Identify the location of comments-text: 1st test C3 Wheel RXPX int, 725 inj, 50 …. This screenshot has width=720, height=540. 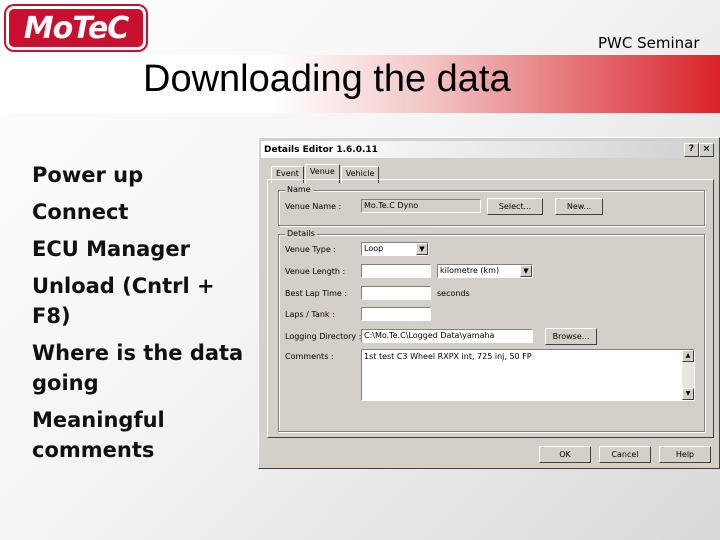
(448, 356).